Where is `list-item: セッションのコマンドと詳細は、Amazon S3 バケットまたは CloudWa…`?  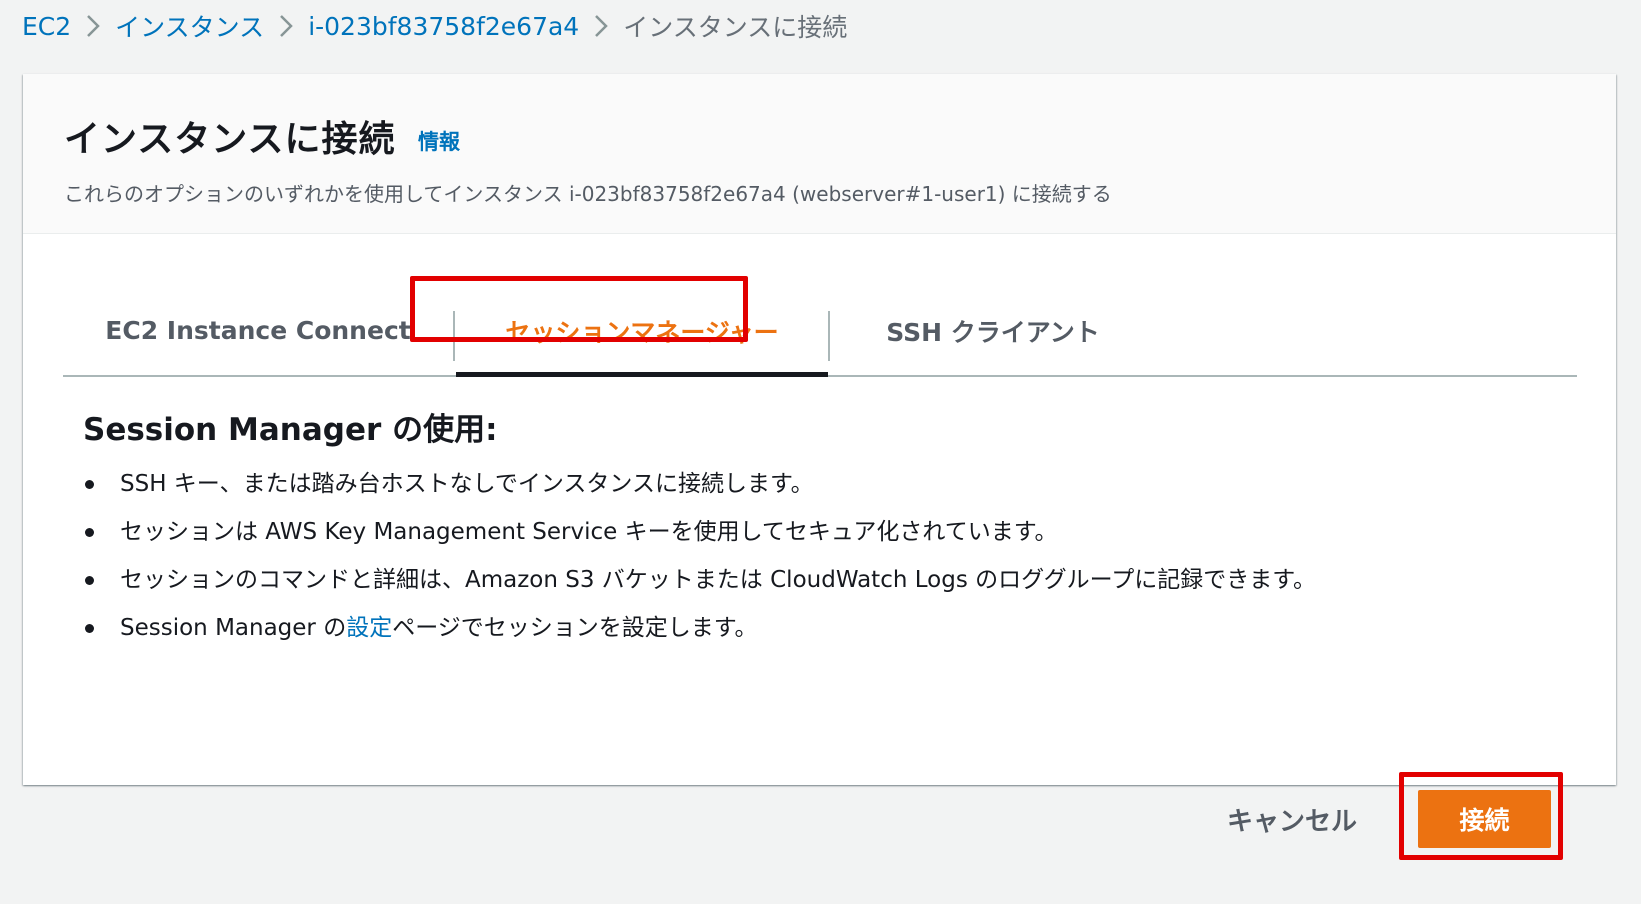
list-item: セッションのコマンドと詳細は、Amazon S3 バケットまたは CloudWa… is located at coordinates (699, 580).